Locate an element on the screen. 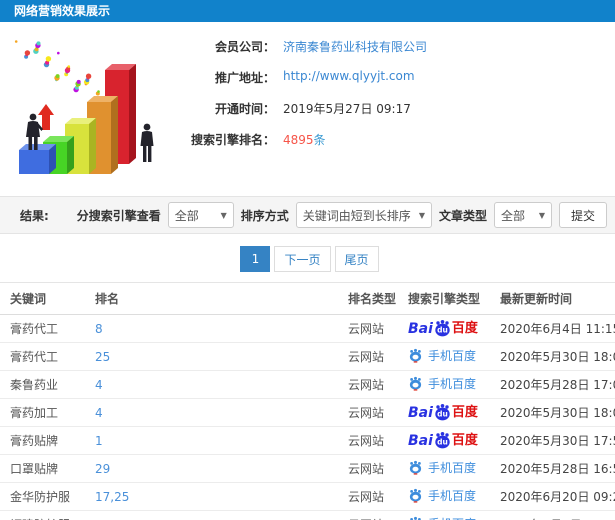  col-header-rank-type: 排名类型 is located at coordinates (368, 298).